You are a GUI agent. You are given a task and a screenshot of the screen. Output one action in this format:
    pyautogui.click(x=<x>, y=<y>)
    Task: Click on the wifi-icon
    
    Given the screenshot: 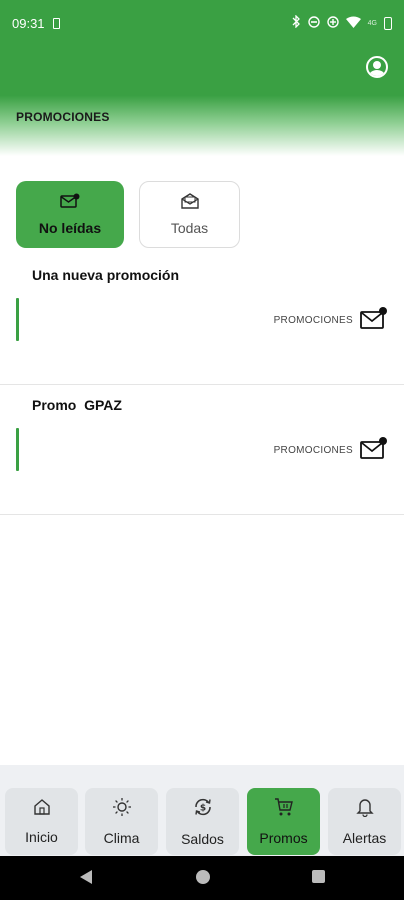 What is the action you would take?
    pyautogui.click(x=353, y=23)
    